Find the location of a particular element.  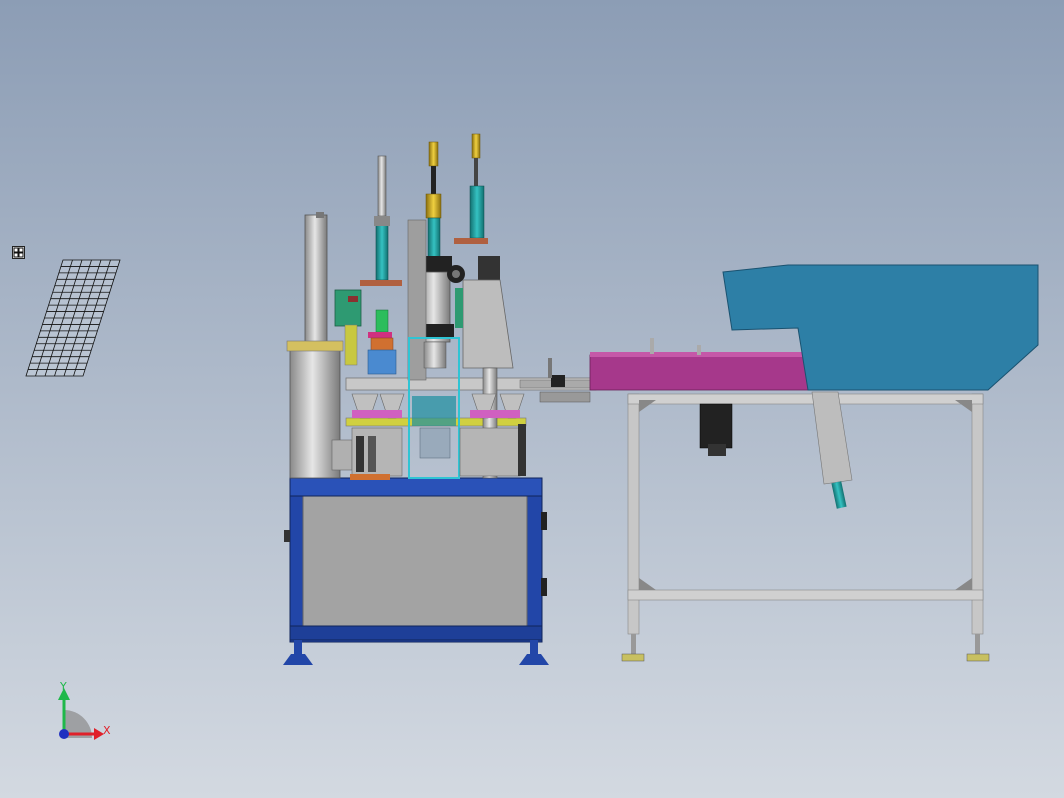

move-handle-icon is located at coordinates (18, 252).